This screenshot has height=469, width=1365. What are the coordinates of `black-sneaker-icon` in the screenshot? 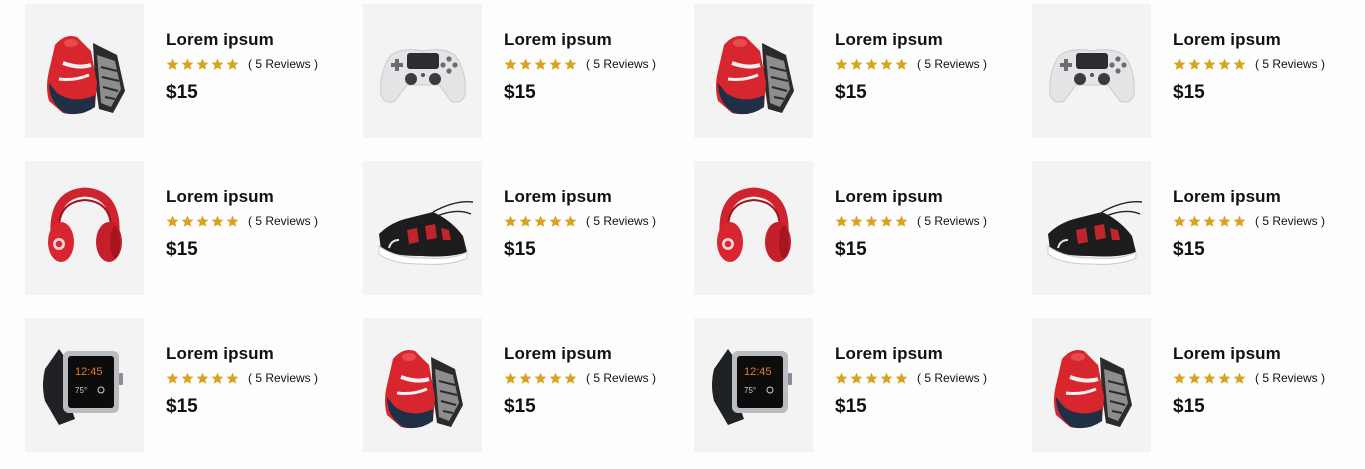 It's located at (1094, 233).